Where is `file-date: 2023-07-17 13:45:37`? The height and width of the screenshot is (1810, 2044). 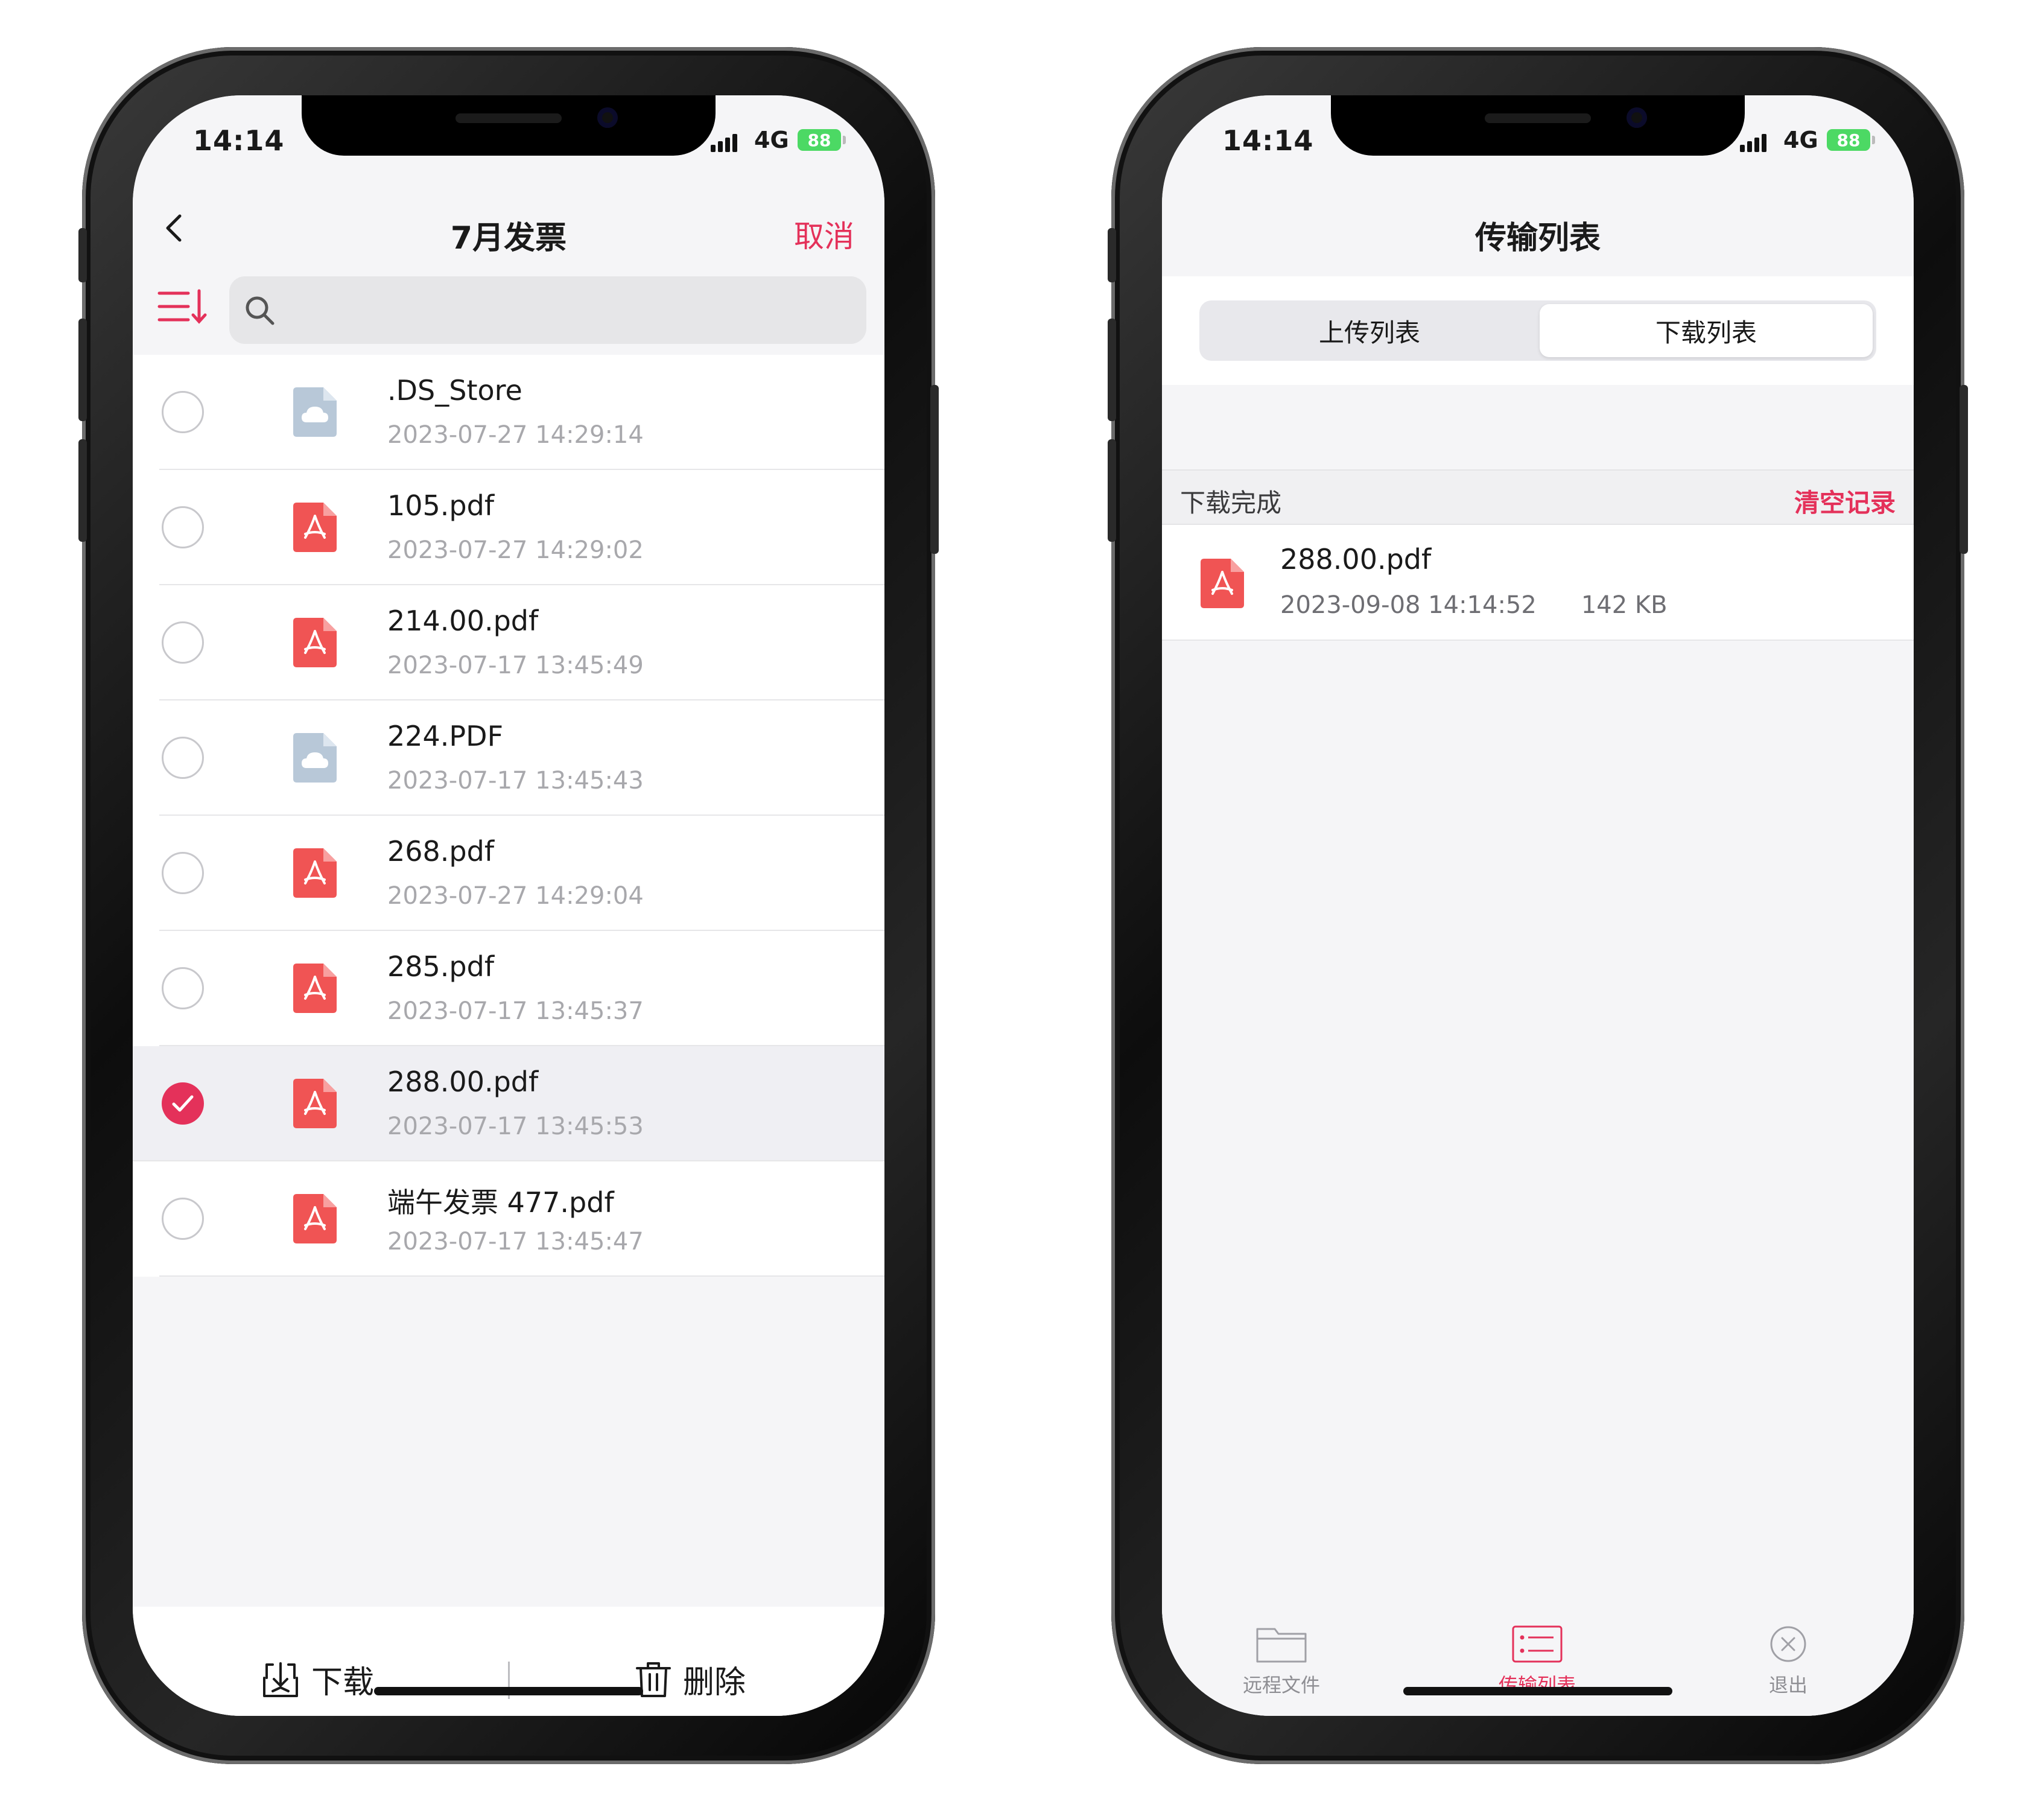 file-date: 2023-07-17 13:45:37 is located at coordinates (515, 1011).